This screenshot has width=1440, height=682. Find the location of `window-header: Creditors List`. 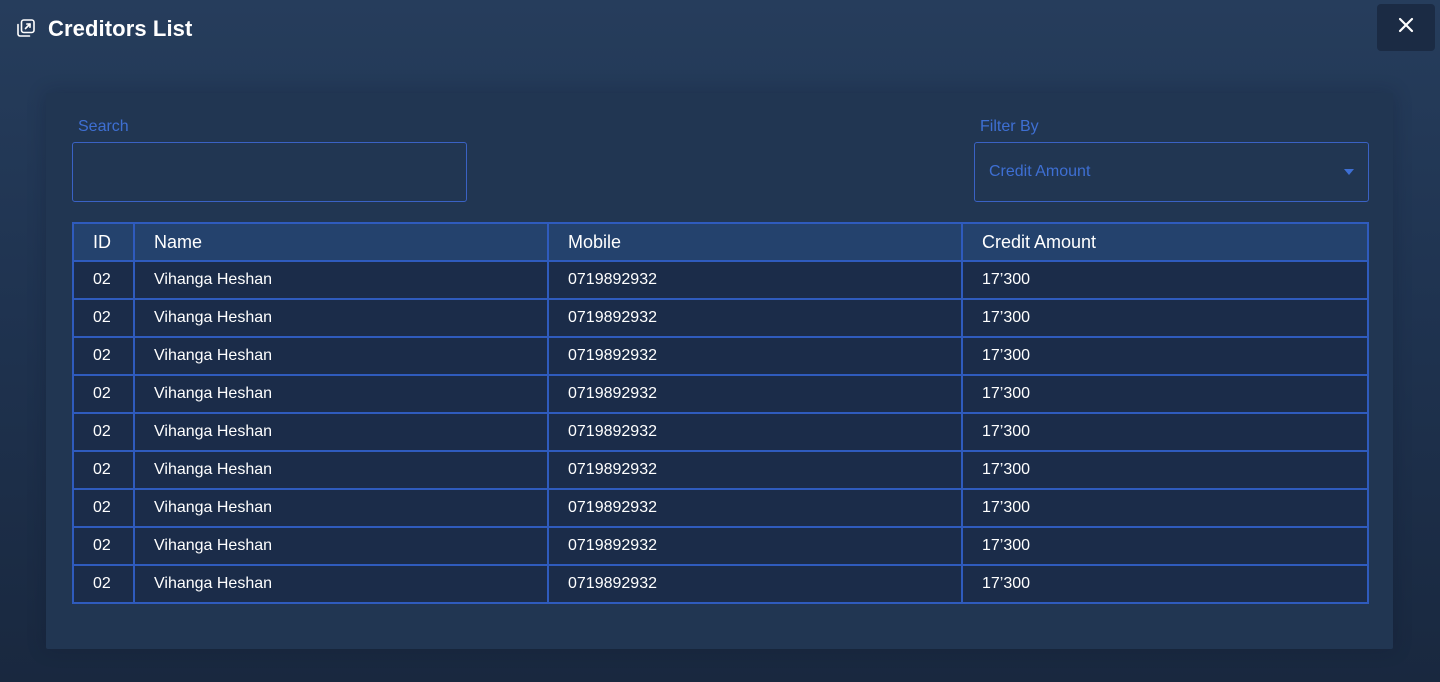

window-header: Creditors List is located at coordinates (720, 29).